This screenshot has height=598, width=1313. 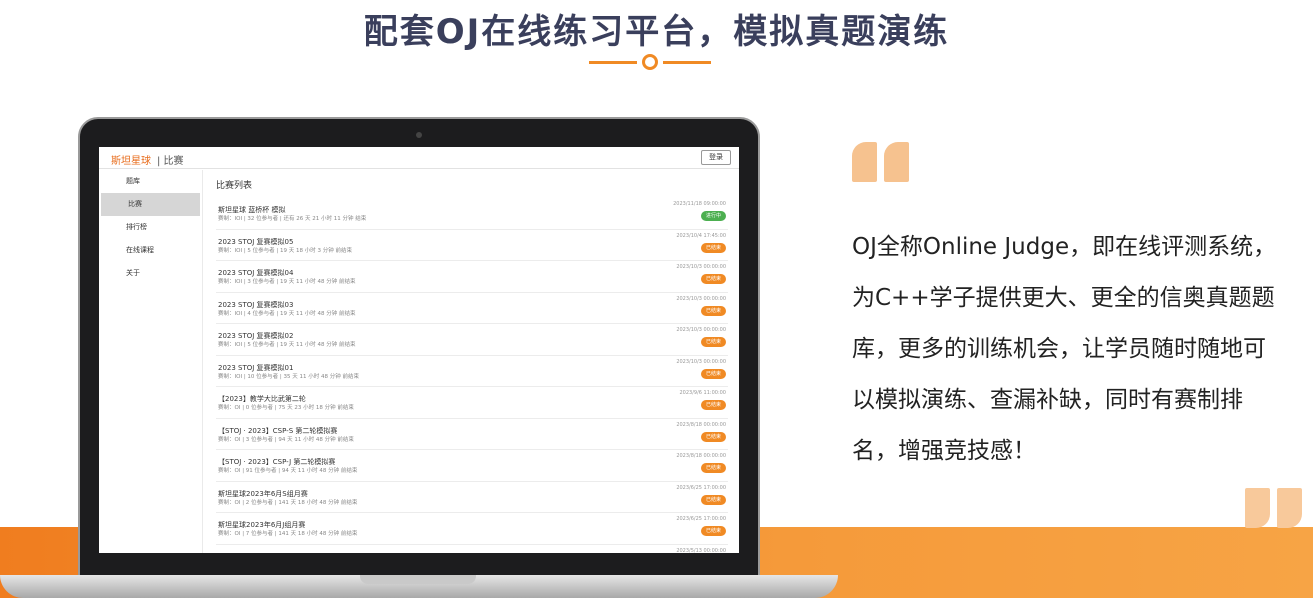 I want to click on close-quote-icon, so click(x=1275, y=508).